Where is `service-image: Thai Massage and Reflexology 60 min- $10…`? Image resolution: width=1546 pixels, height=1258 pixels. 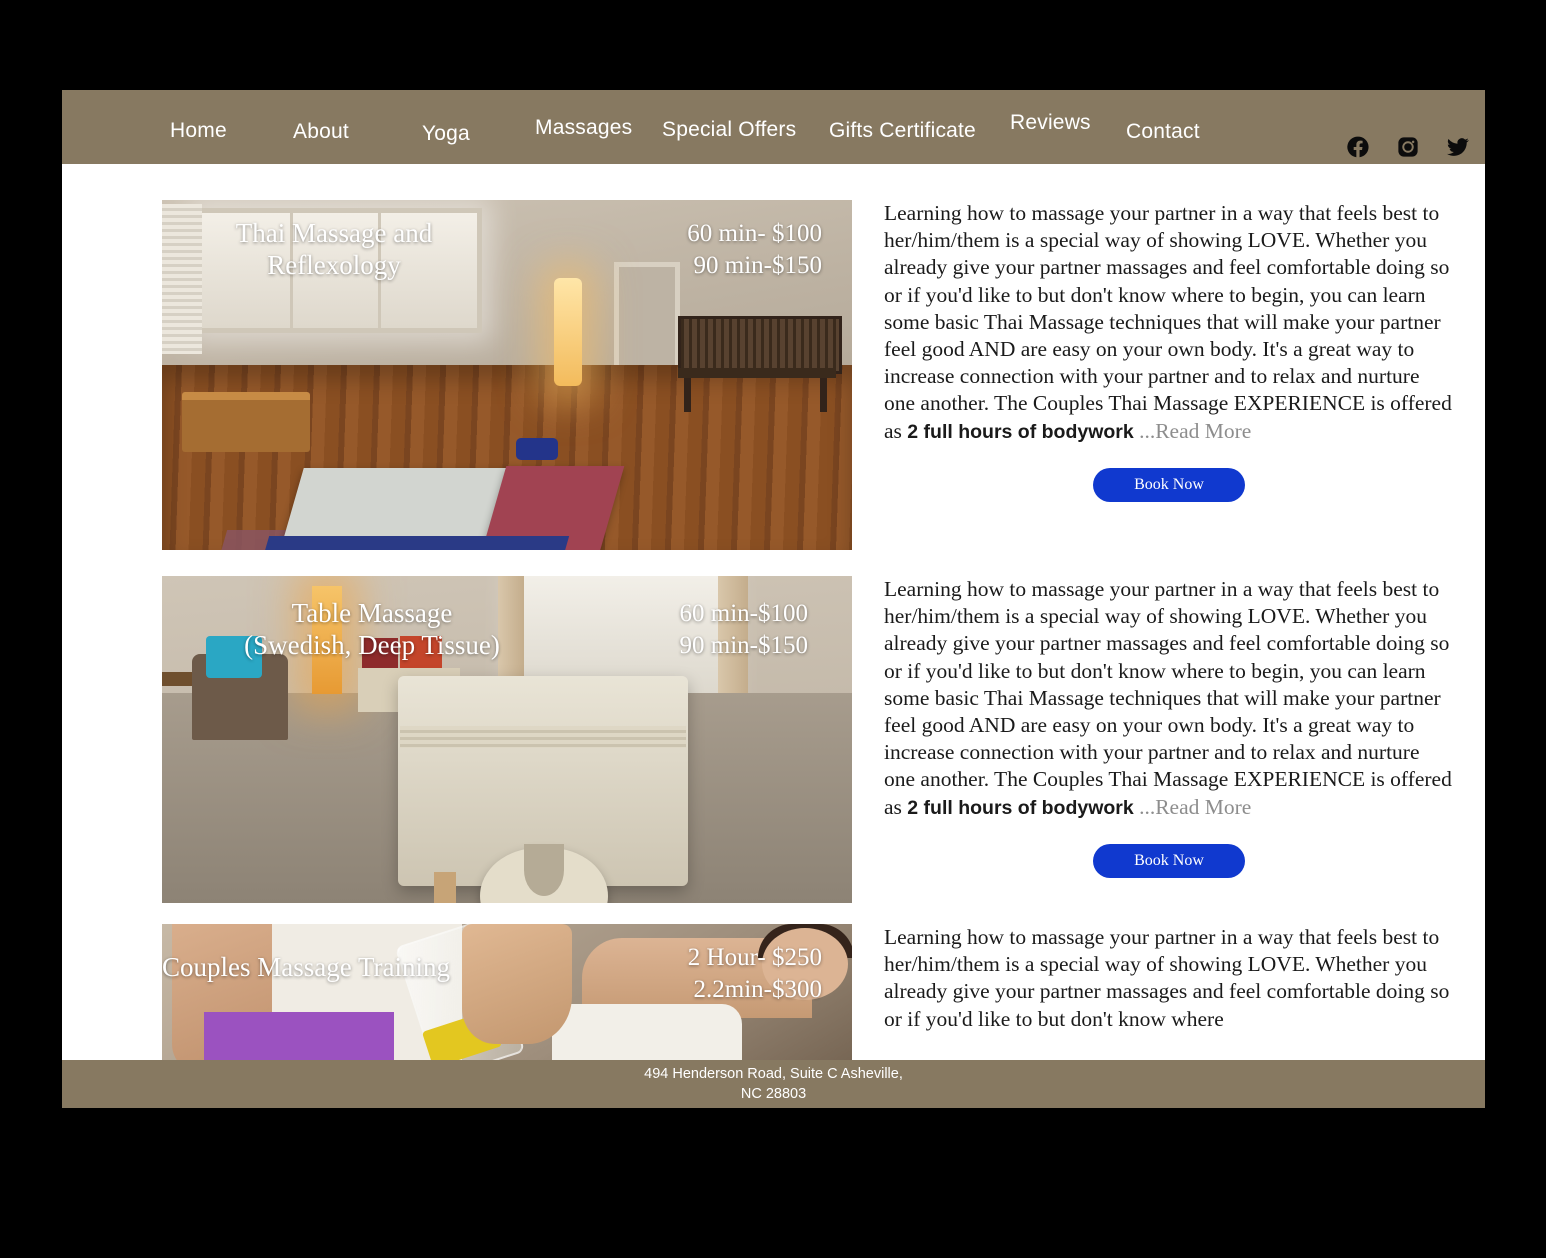 service-image: Thai Massage and Reflexology 60 min- $10… is located at coordinates (507, 375).